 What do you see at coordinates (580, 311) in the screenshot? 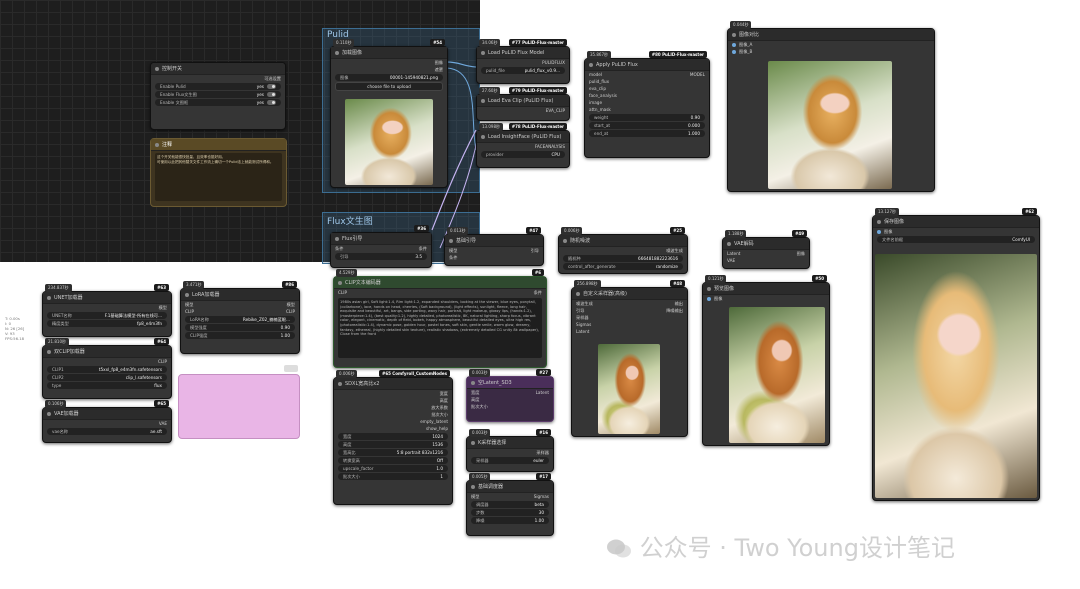
I see `input-guider: 引导` at bounding box center [580, 311].